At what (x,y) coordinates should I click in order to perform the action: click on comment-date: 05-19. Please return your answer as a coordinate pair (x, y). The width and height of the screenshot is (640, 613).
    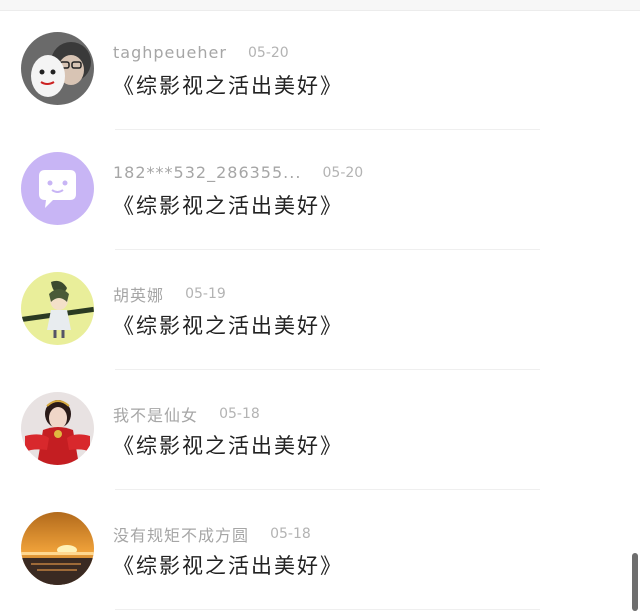
    Looking at the image, I should click on (205, 294).